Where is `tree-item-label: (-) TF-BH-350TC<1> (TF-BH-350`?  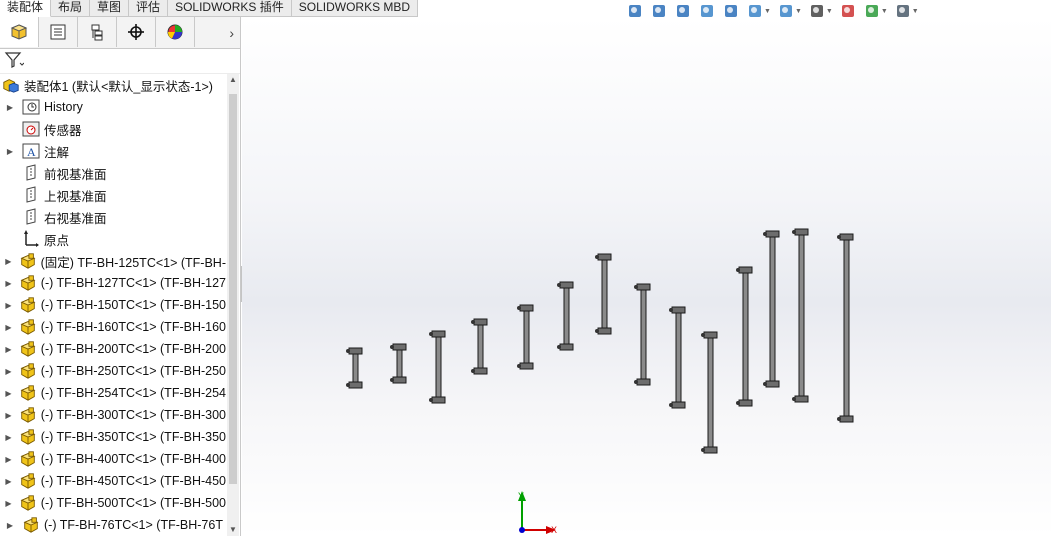 tree-item-label: (-) TF-BH-350TC<1> (TF-BH-350 is located at coordinates (133, 437).